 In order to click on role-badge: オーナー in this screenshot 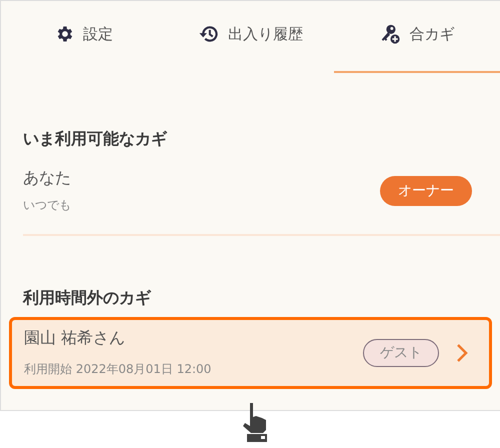, I will do `click(426, 191)`.